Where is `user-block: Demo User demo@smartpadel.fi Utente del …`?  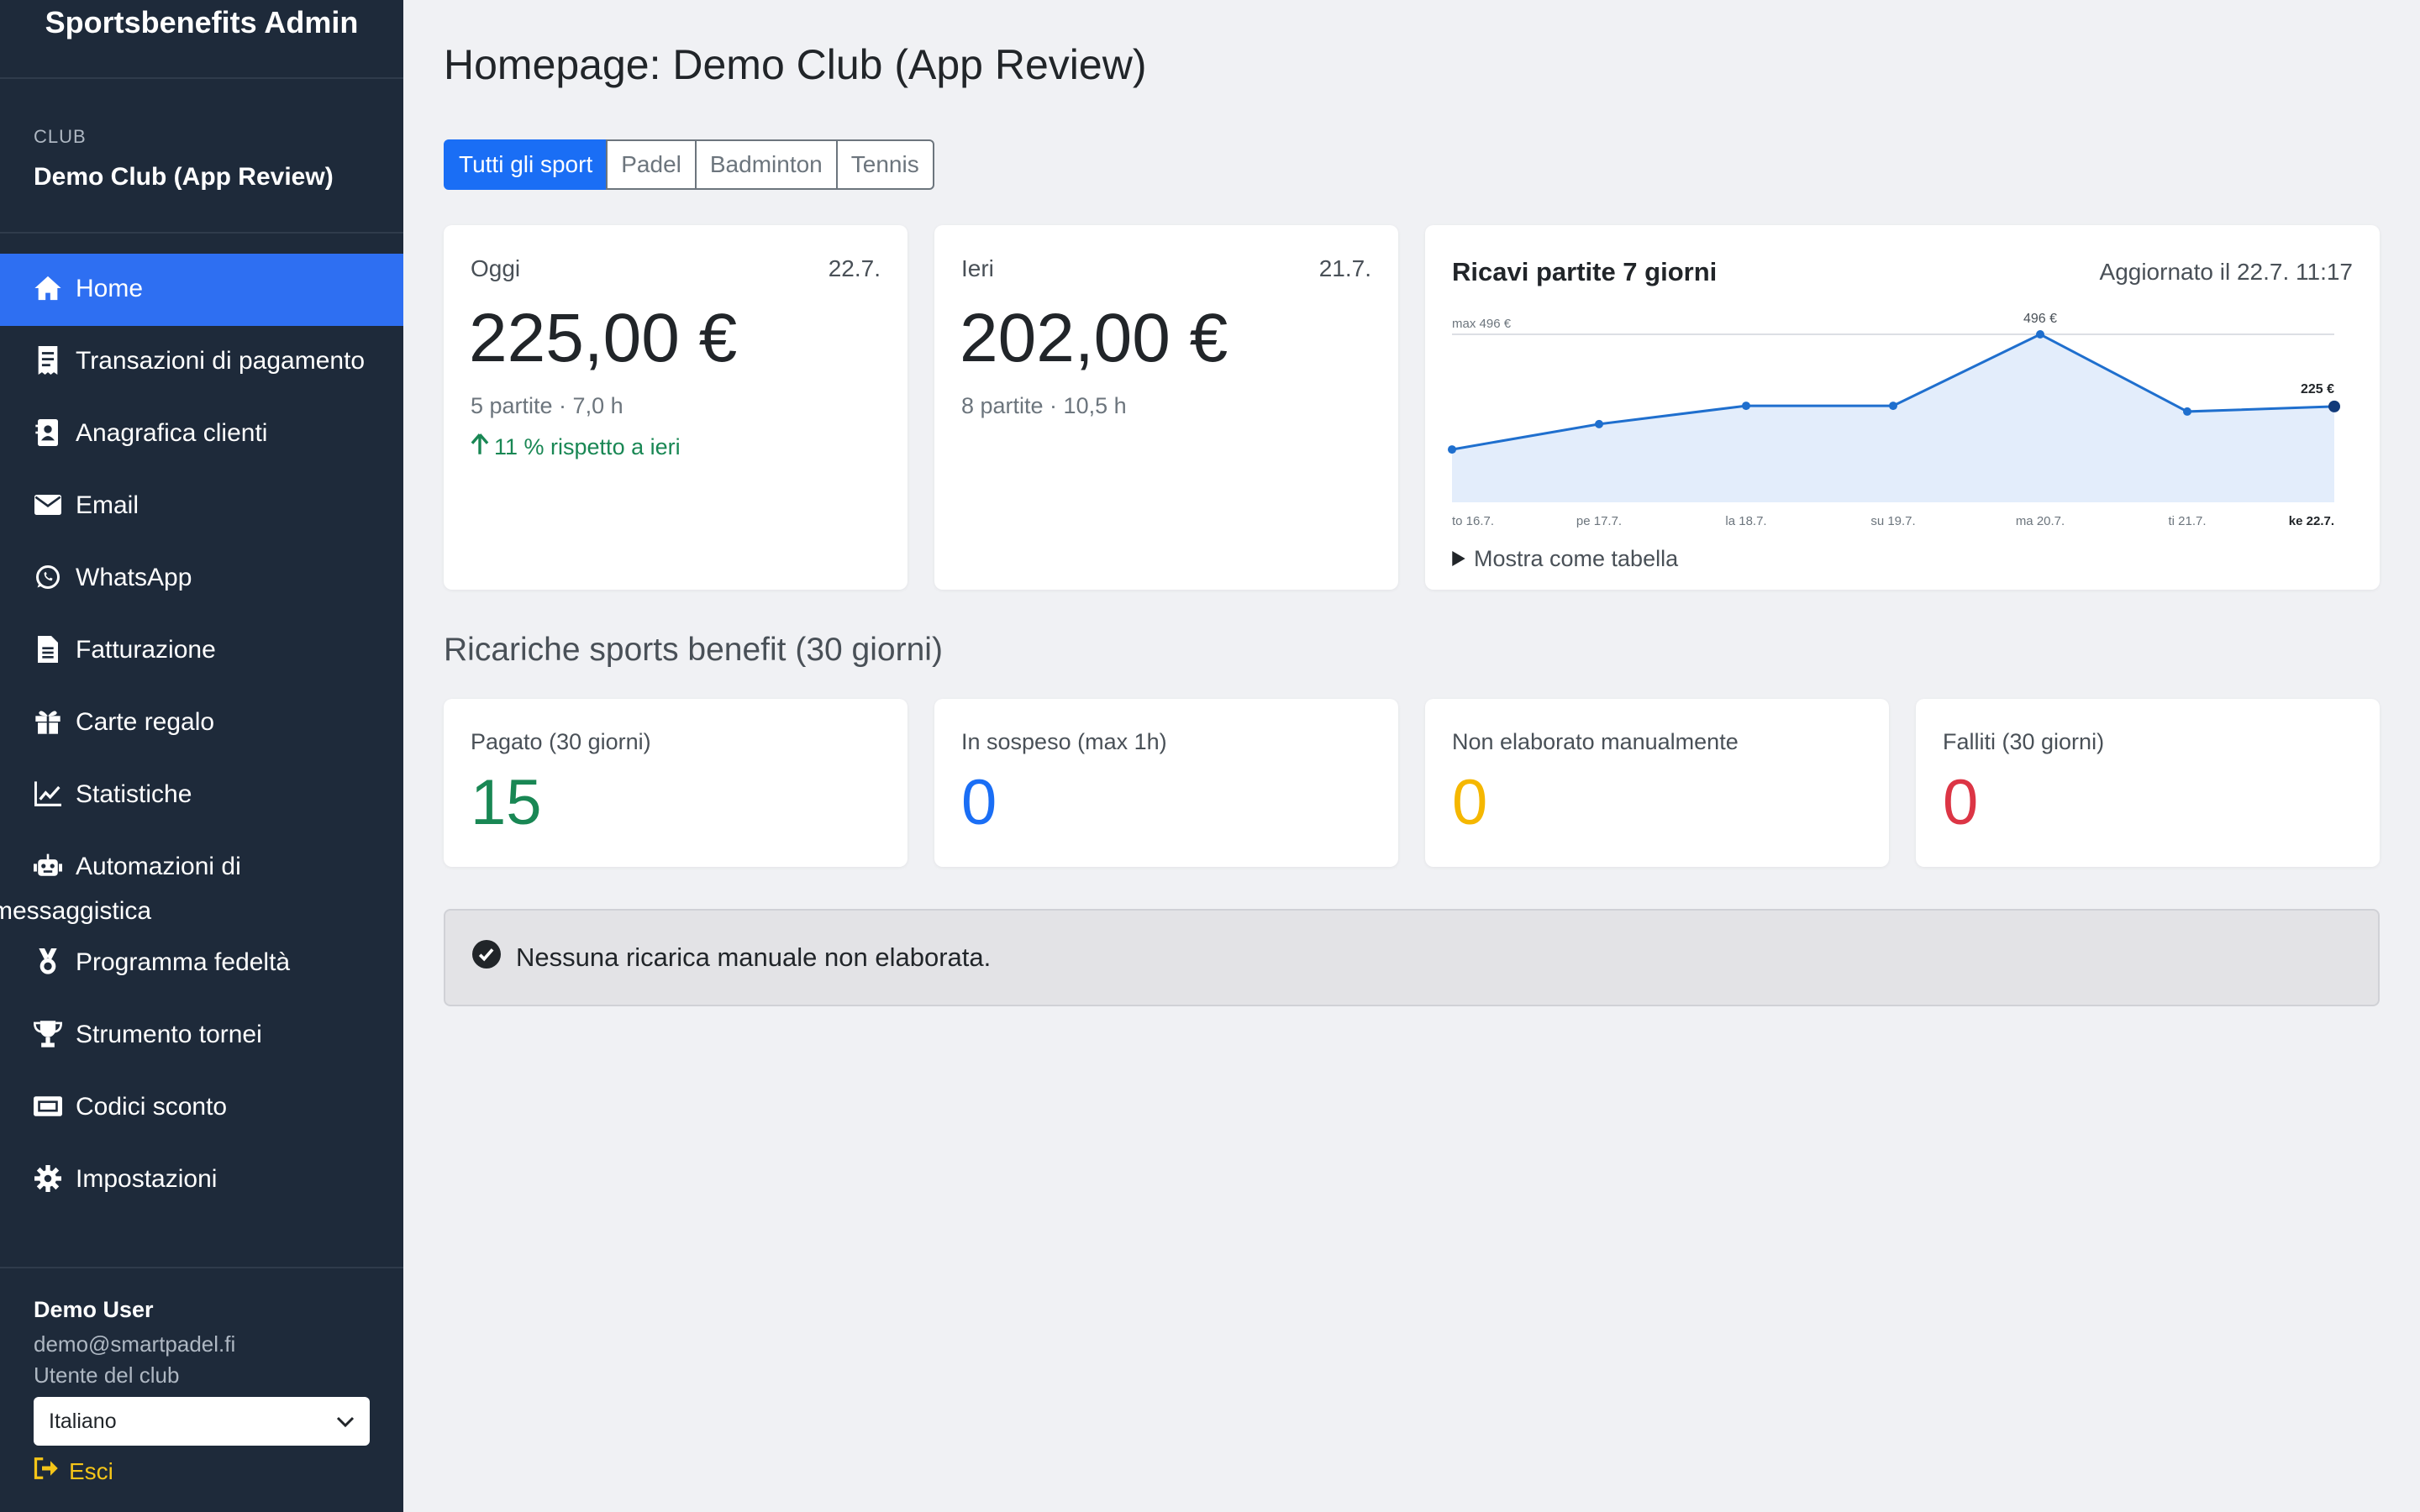
user-block: Demo User demo@smartpadel.fi Utente del … is located at coordinates (202, 1391).